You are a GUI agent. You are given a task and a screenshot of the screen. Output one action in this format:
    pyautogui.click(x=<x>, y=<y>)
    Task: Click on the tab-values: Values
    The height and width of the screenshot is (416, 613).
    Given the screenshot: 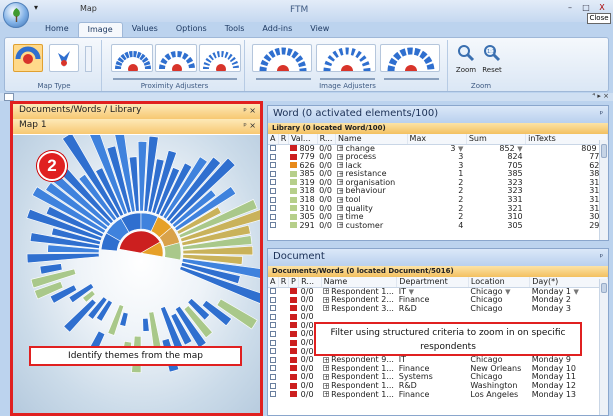 What is the action you would take?
    pyautogui.click(x=145, y=29)
    